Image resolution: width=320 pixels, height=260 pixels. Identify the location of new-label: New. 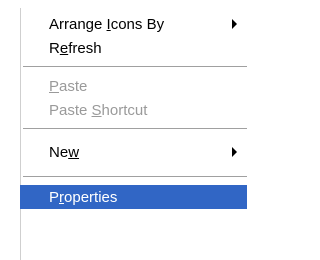
(64, 152).